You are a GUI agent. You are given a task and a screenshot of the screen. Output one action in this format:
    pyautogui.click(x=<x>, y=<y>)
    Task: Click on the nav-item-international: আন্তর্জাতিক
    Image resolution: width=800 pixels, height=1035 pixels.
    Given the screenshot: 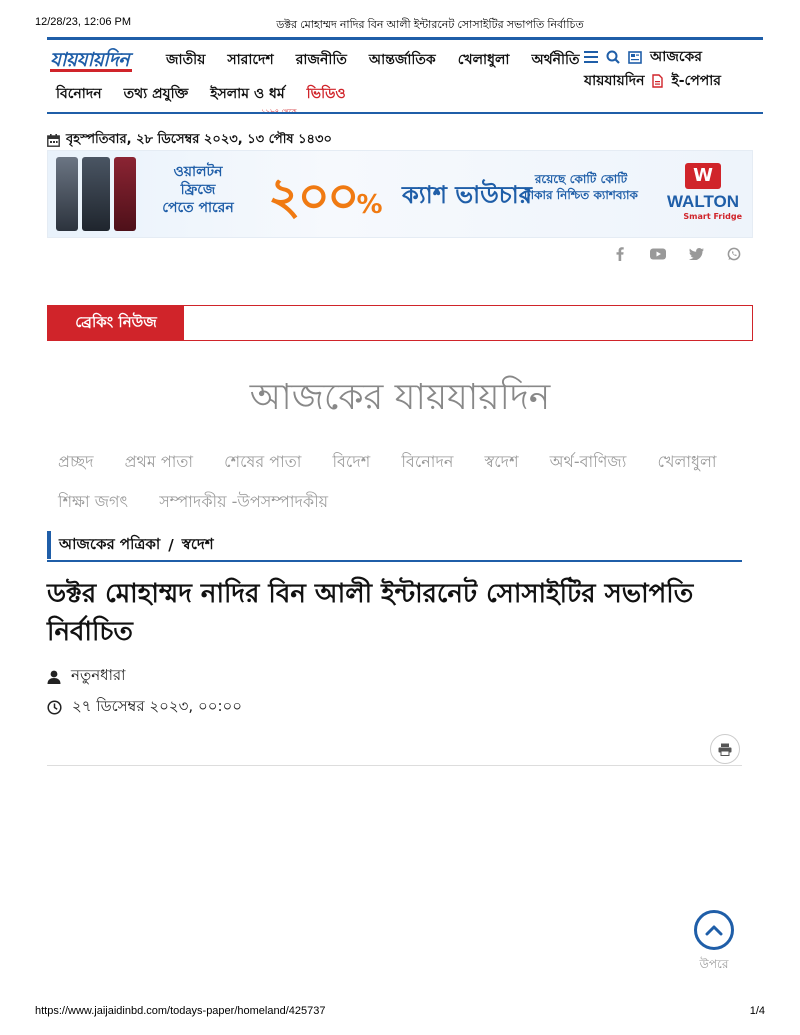 What is the action you would take?
    pyautogui.click(x=402, y=60)
    